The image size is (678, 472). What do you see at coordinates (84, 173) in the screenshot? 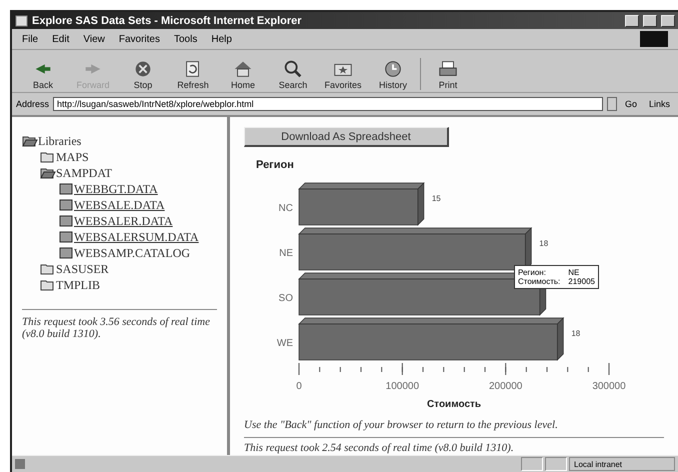
I see `tree-item: SAMPDAT` at bounding box center [84, 173].